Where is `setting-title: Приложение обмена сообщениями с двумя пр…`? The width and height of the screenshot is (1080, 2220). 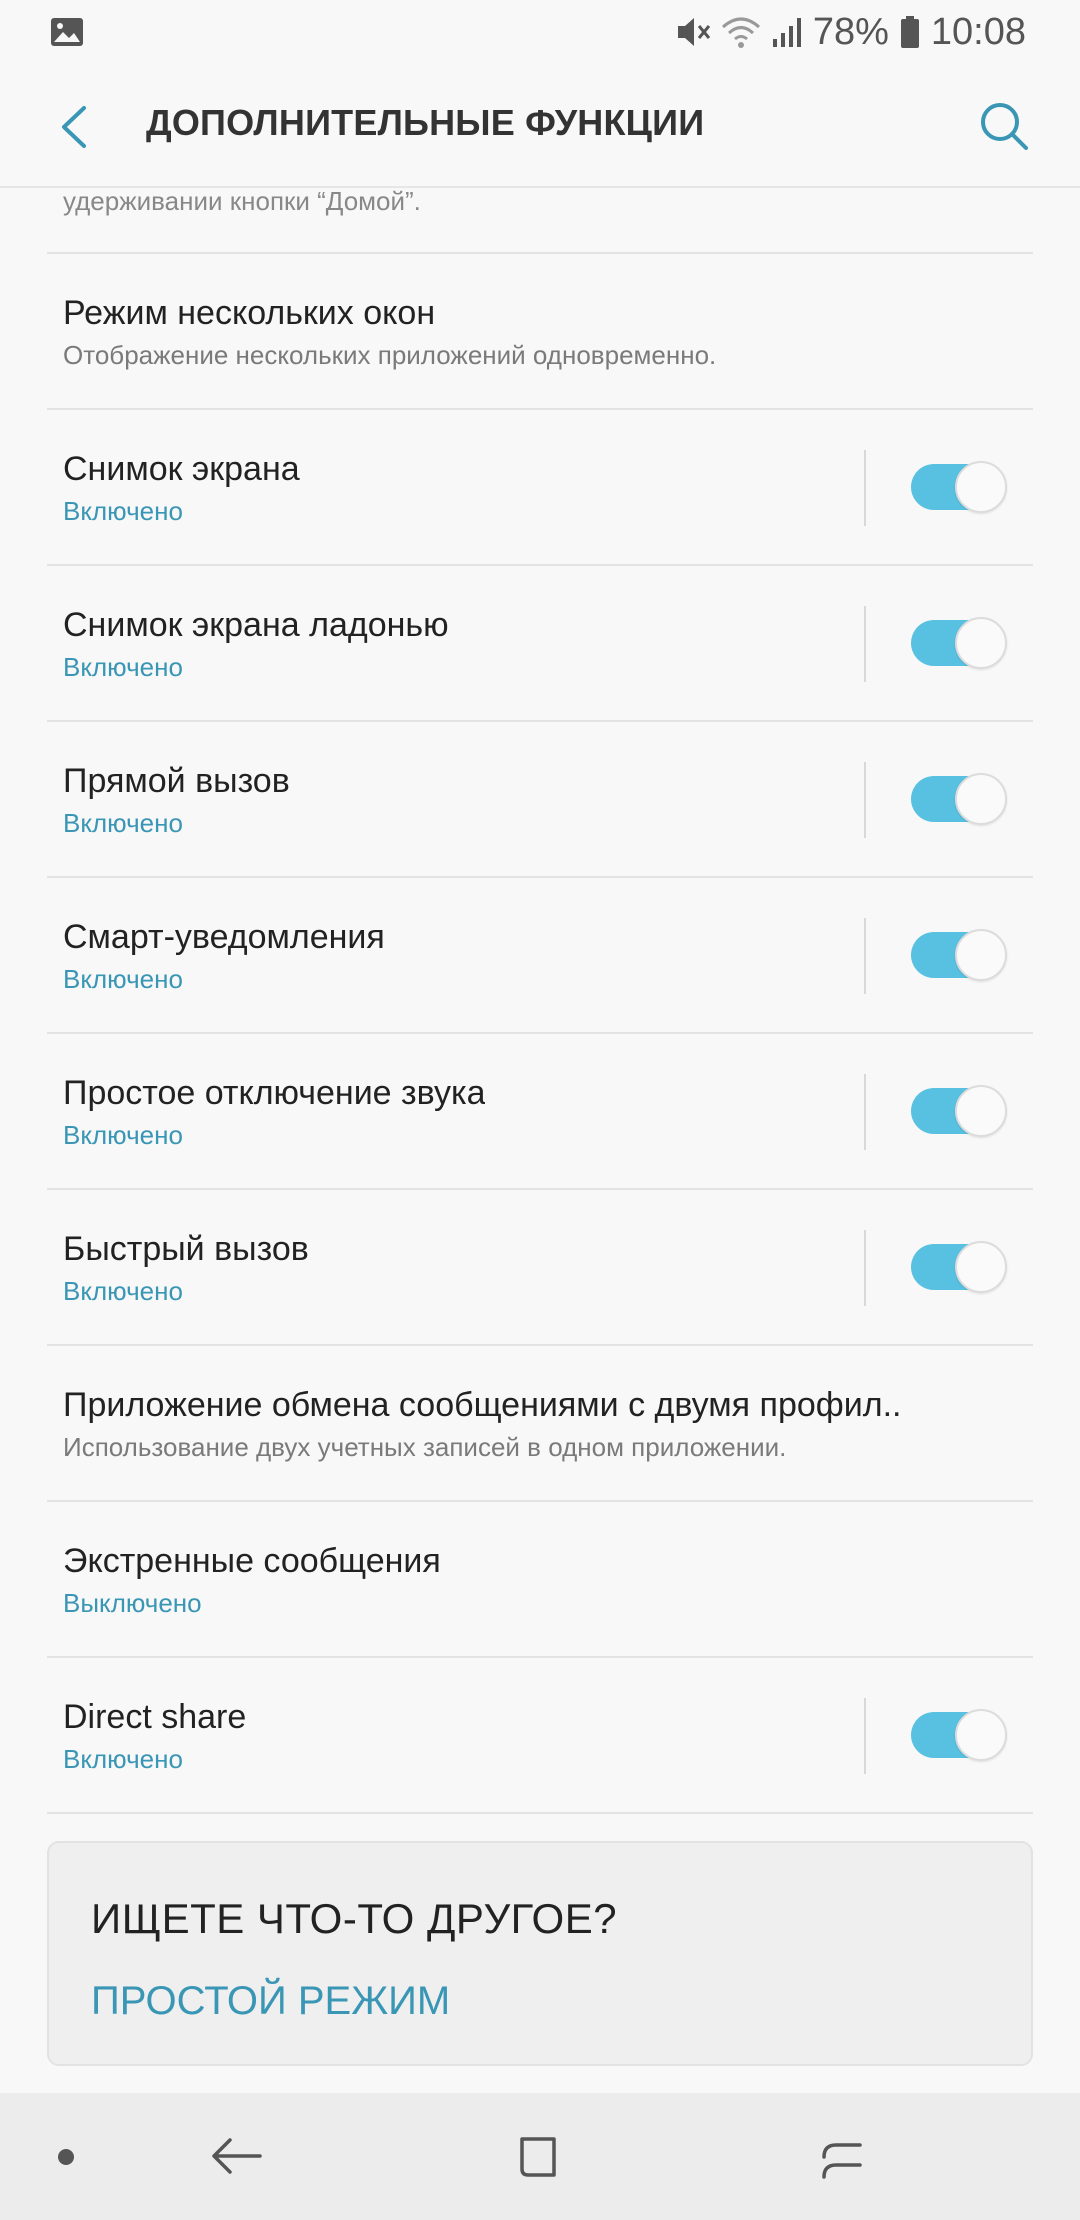 setting-title: Приложение обмена сообщениями с двумя пр… is located at coordinates (482, 1405).